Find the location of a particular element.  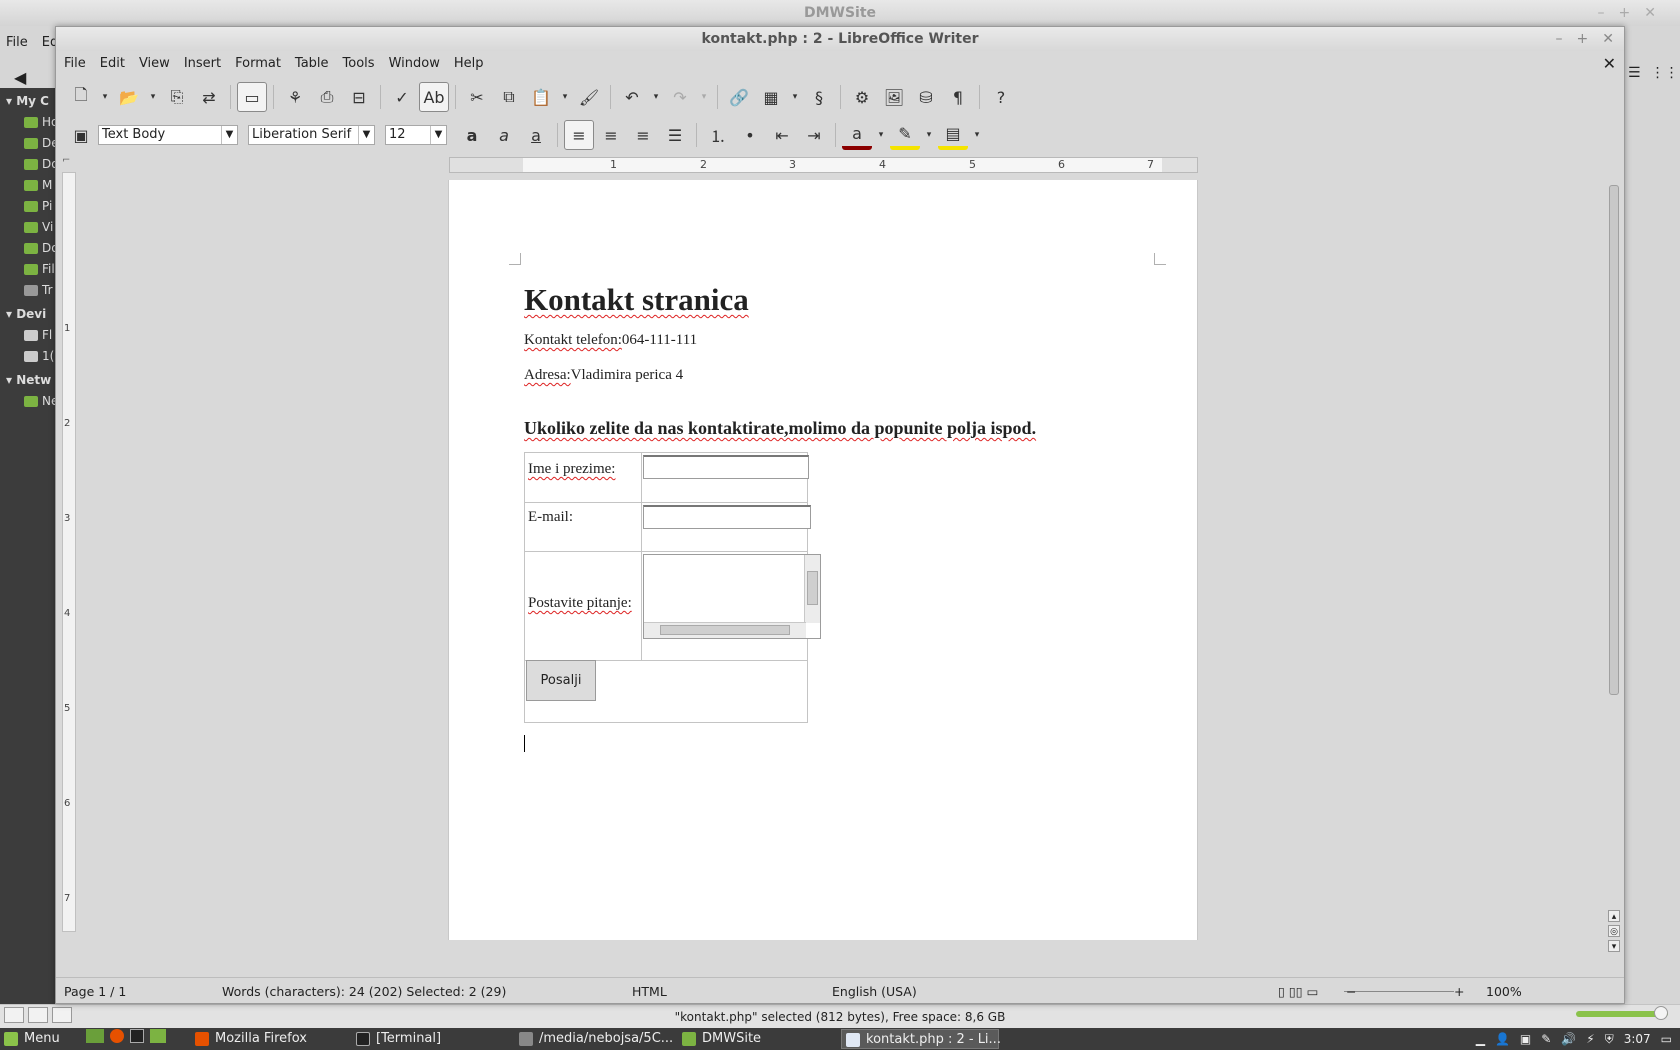

help-icon: ? is located at coordinates (1001, 97).